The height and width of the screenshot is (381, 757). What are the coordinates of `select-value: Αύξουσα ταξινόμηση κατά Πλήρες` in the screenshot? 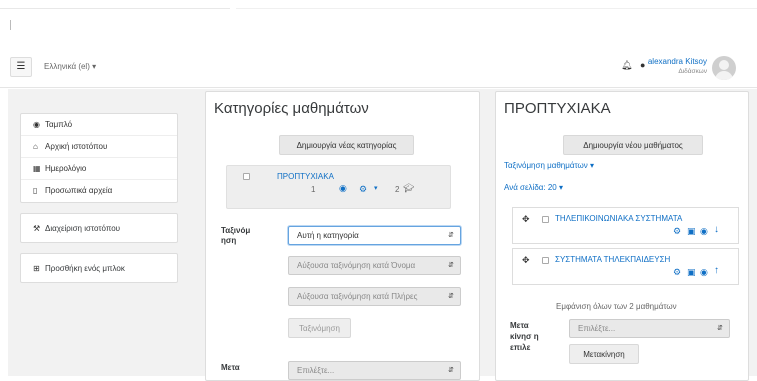 It's located at (357, 296).